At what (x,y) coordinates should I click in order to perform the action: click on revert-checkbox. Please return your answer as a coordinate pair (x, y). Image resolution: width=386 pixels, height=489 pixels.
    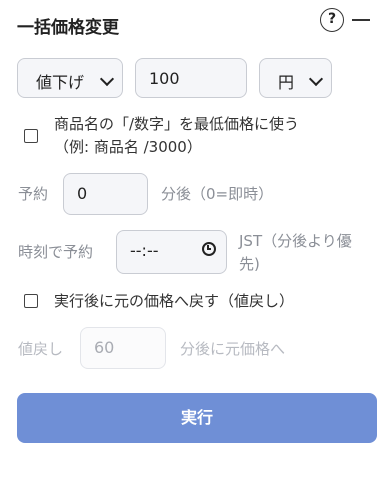
    Looking at the image, I should click on (31, 301).